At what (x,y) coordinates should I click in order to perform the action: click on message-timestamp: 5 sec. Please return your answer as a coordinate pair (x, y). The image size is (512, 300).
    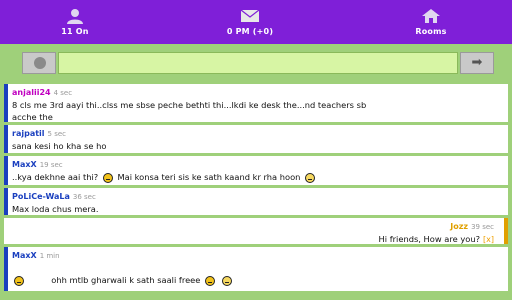
    Looking at the image, I should click on (57, 134).